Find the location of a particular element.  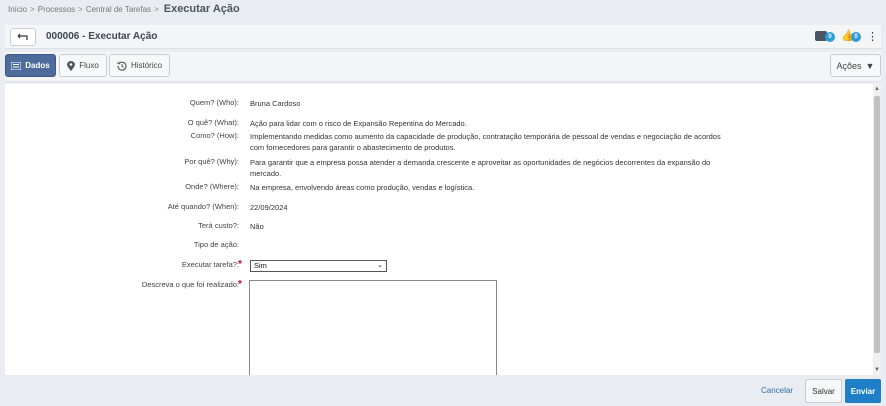

like-button: 👍 0 is located at coordinates (851, 36).